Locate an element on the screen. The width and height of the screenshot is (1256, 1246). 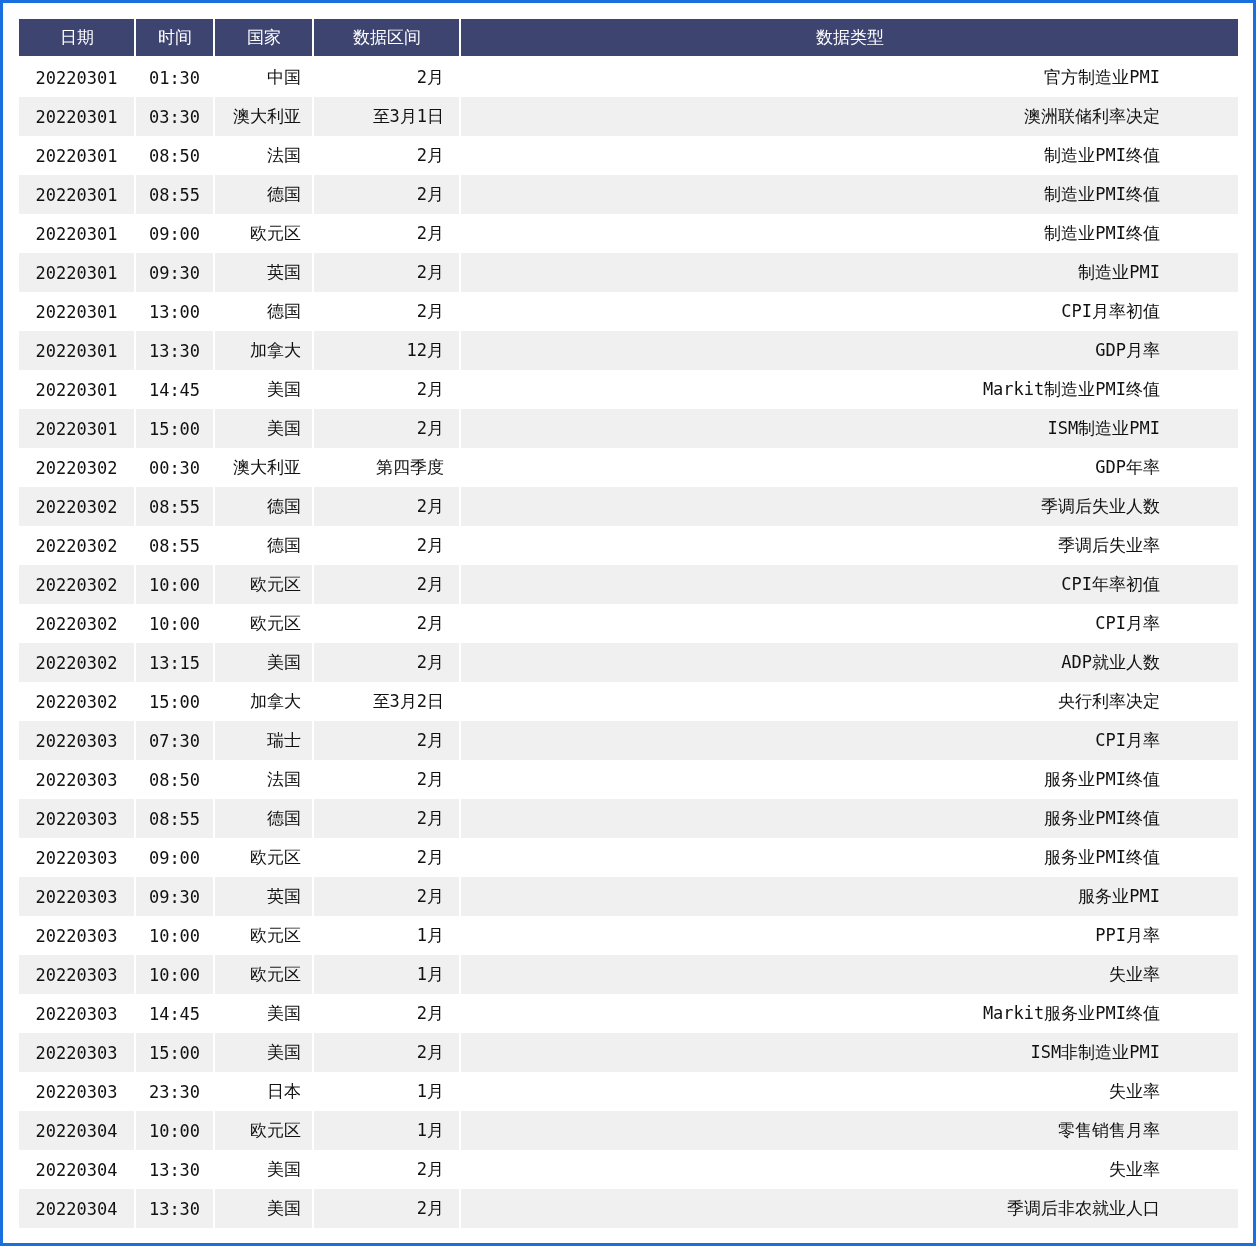
period-cell-text: 第四季度 is located at coordinates (410, 467).